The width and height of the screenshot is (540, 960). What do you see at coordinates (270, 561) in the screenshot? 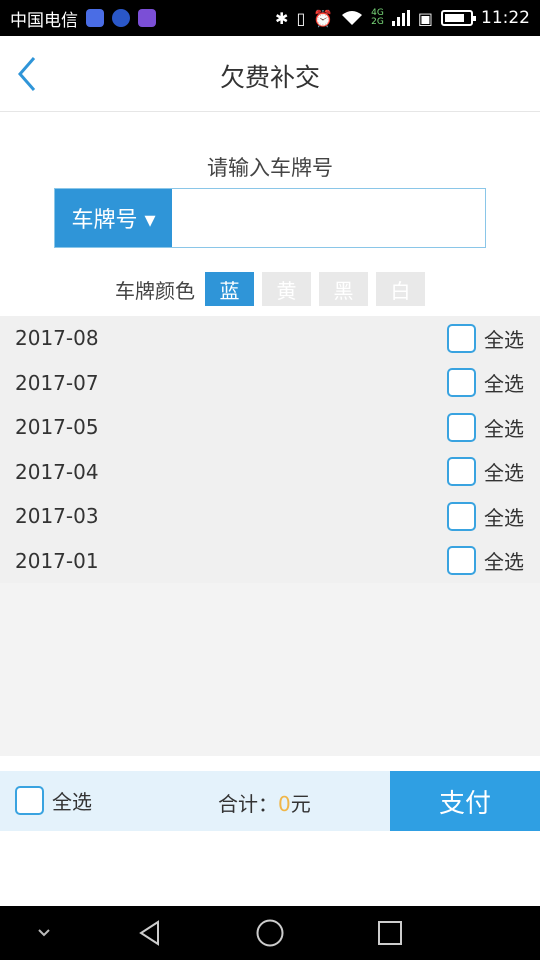
I see `list-item: 2017-01 全选` at bounding box center [270, 561].